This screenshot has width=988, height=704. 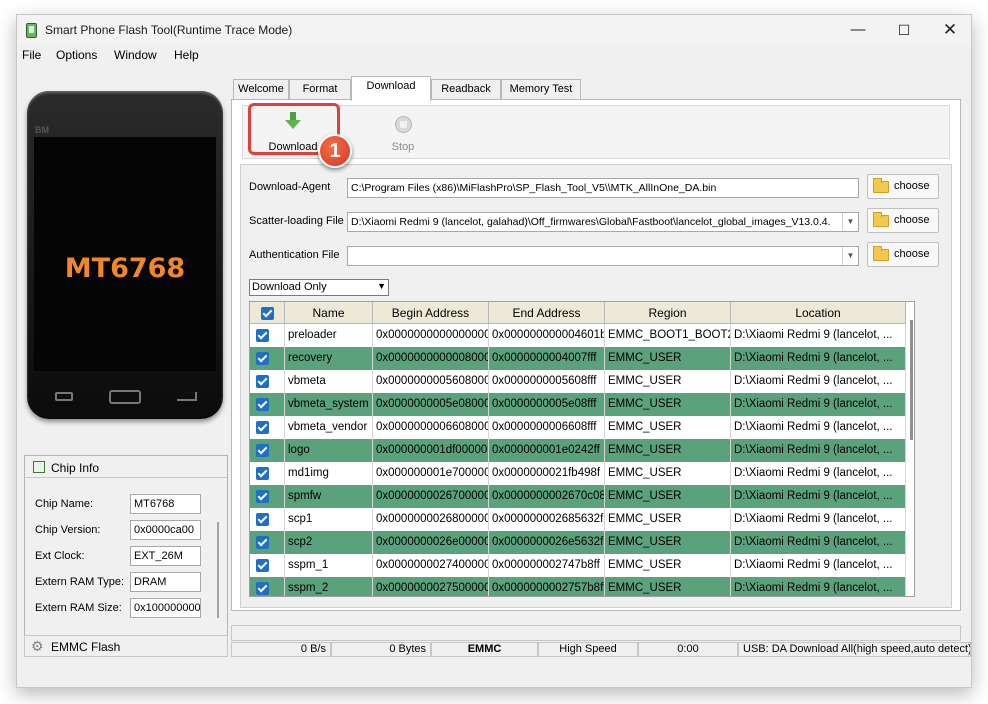 What do you see at coordinates (903, 186) in the screenshot?
I see `choose-download-agent-button: choose` at bounding box center [903, 186].